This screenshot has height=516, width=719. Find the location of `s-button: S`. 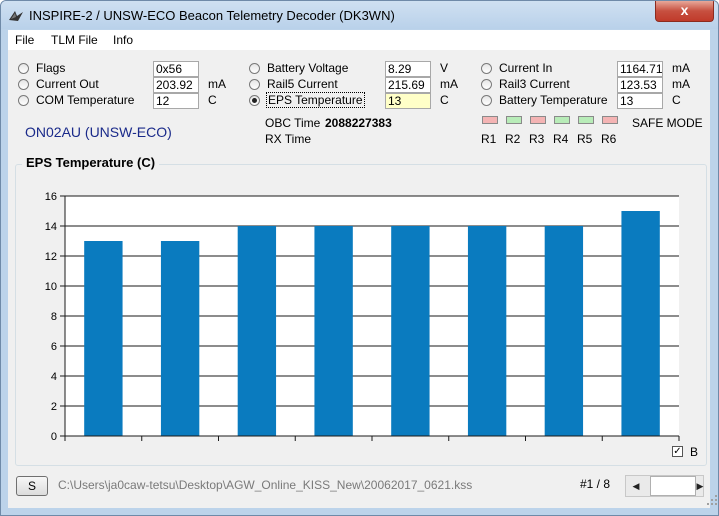

s-button: S is located at coordinates (32, 486).